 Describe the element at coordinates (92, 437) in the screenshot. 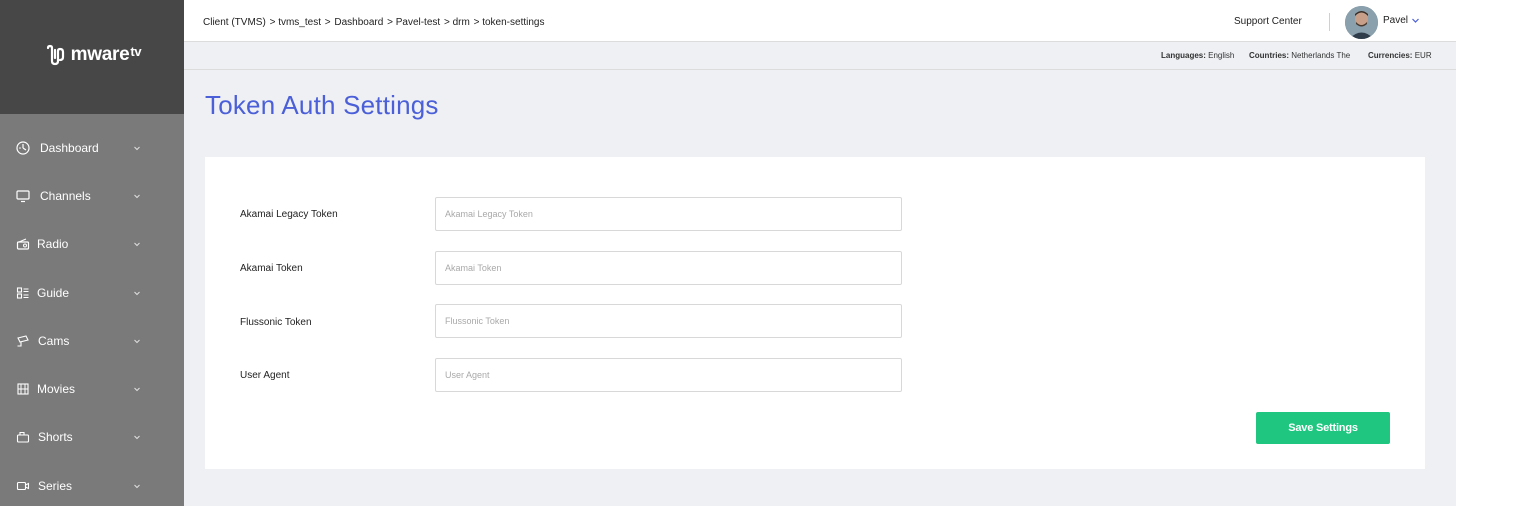

I see `sidebar-item-shorts: Shorts` at that location.